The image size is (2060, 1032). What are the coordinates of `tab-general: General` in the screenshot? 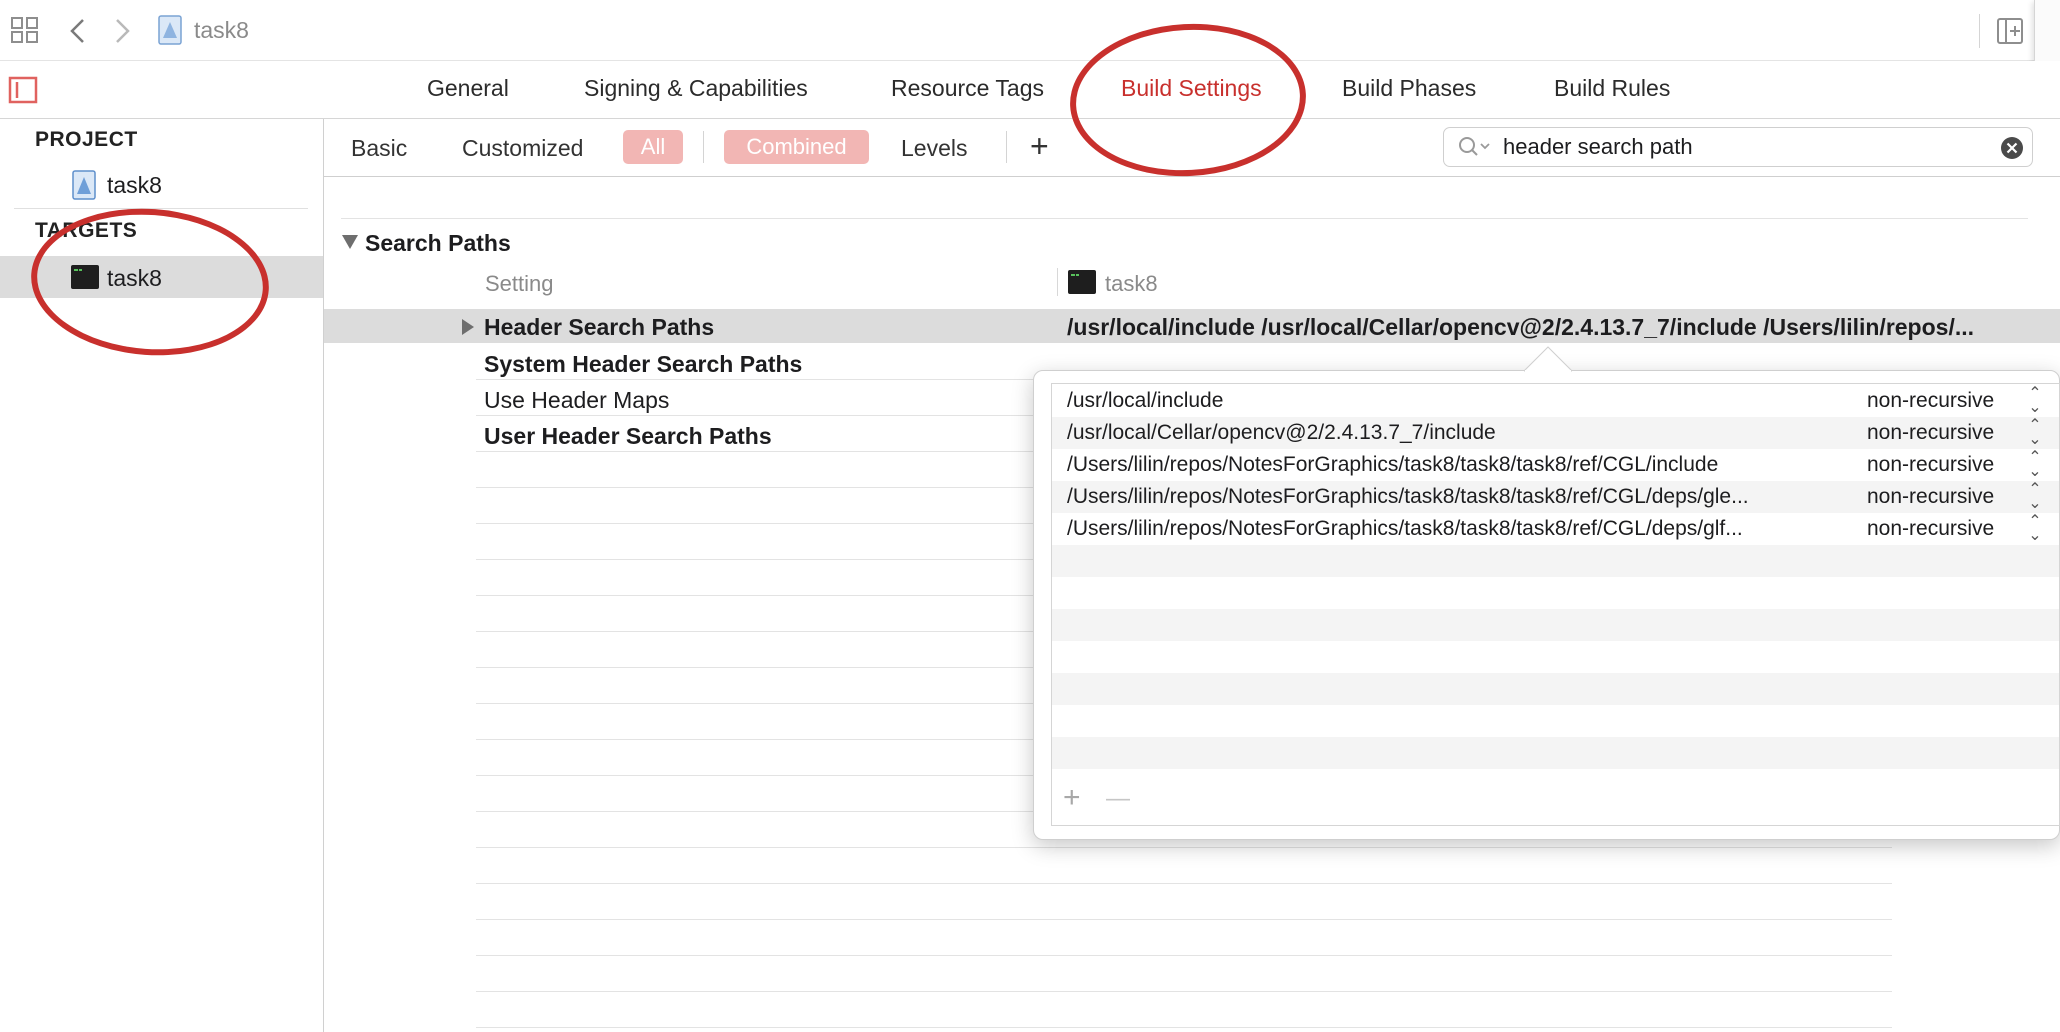 It's located at (468, 88).